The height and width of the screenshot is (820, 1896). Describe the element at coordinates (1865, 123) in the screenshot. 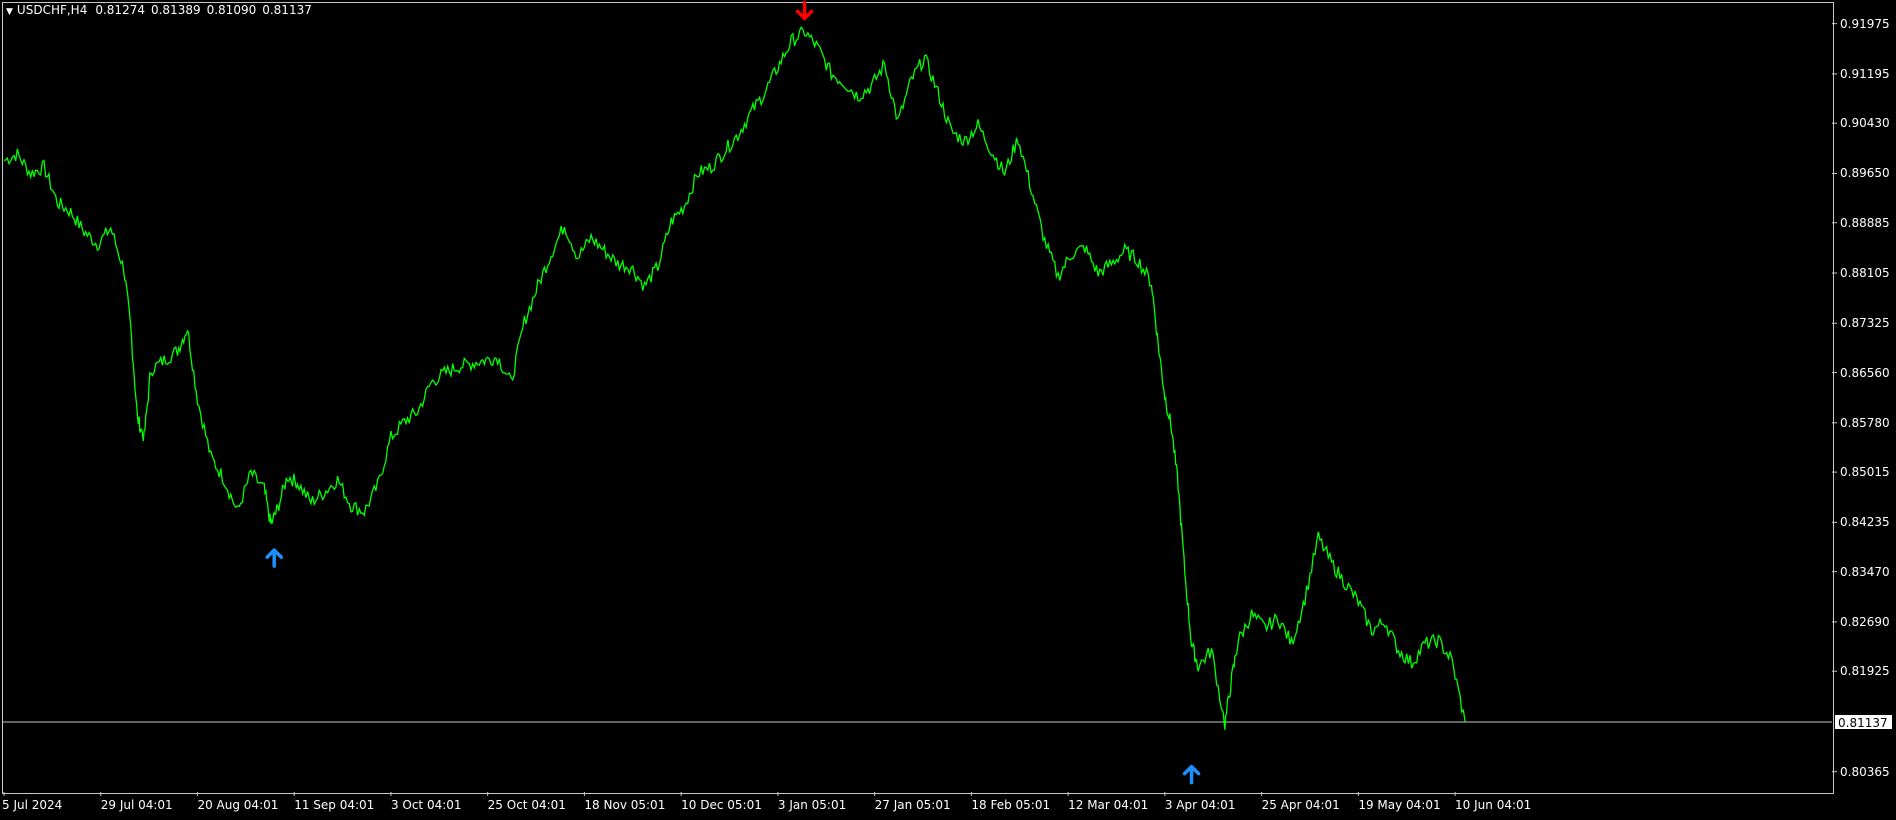

I see `price-tick-label: 0.90430` at that location.